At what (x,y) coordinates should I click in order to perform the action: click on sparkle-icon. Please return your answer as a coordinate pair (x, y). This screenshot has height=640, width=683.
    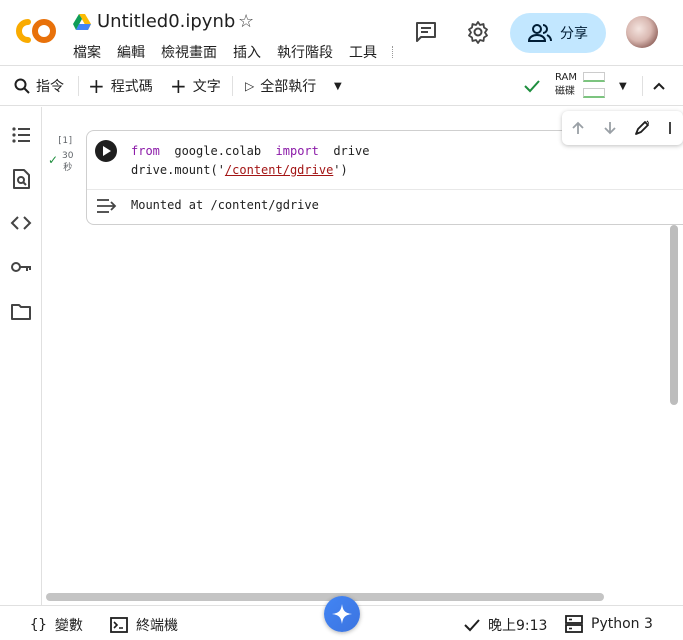
    Looking at the image, I should click on (342, 614).